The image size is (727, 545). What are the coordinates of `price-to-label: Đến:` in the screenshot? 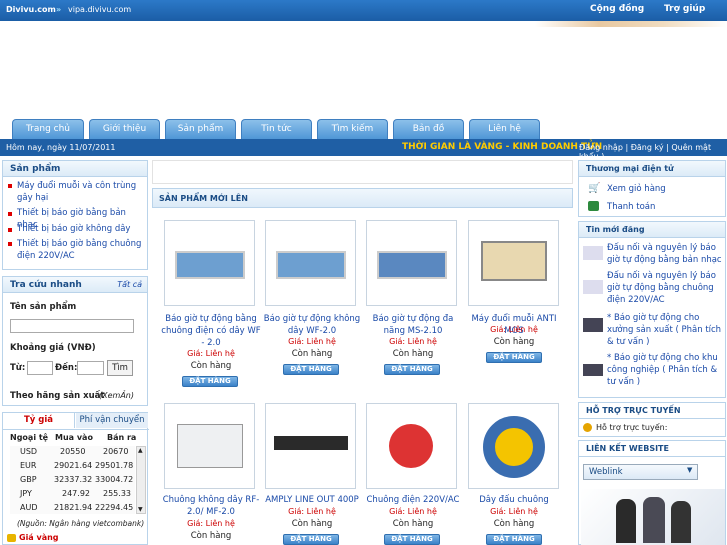 It's located at (66, 368).